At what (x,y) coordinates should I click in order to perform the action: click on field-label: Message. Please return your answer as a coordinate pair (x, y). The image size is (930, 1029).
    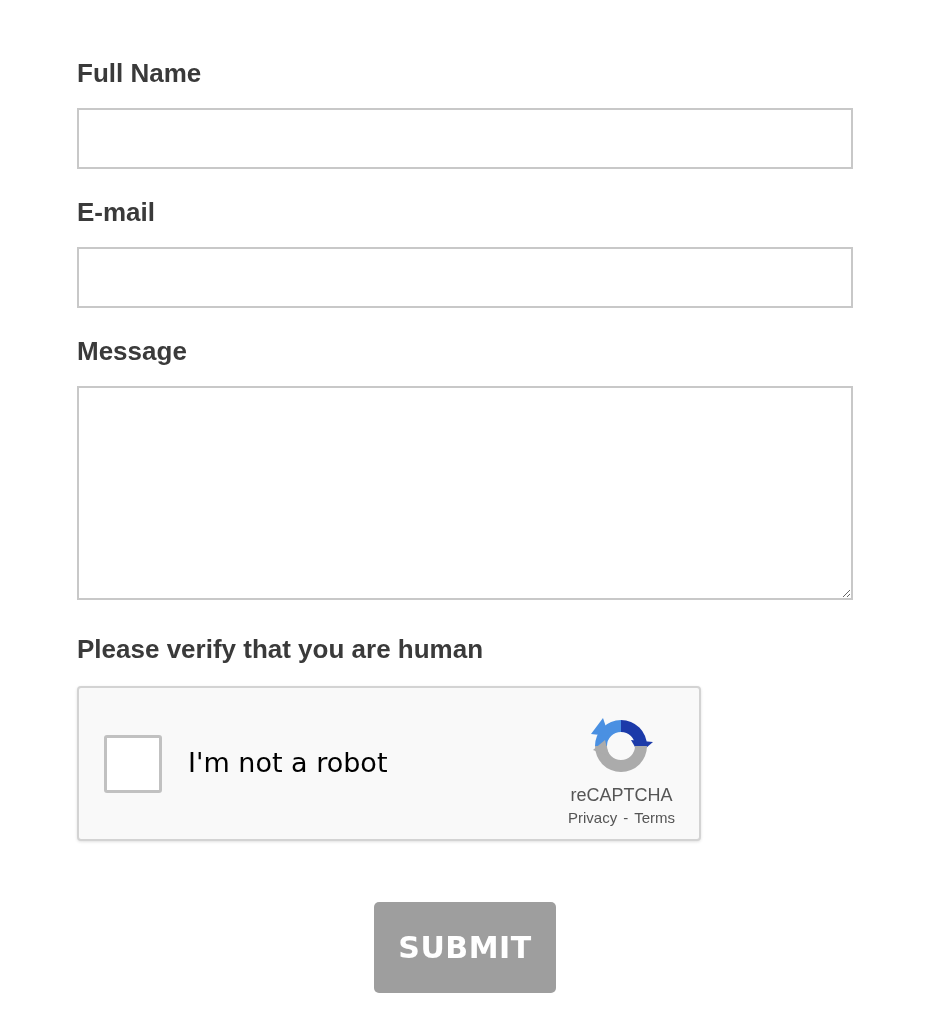
    Looking at the image, I should click on (132, 351).